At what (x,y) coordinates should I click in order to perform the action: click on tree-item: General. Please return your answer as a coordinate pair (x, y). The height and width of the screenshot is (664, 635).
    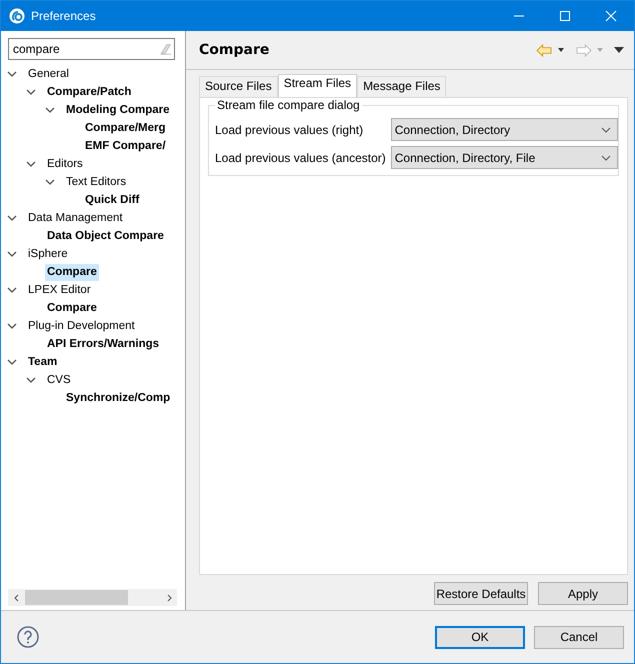
    Looking at the image, I should click on (48, 74).